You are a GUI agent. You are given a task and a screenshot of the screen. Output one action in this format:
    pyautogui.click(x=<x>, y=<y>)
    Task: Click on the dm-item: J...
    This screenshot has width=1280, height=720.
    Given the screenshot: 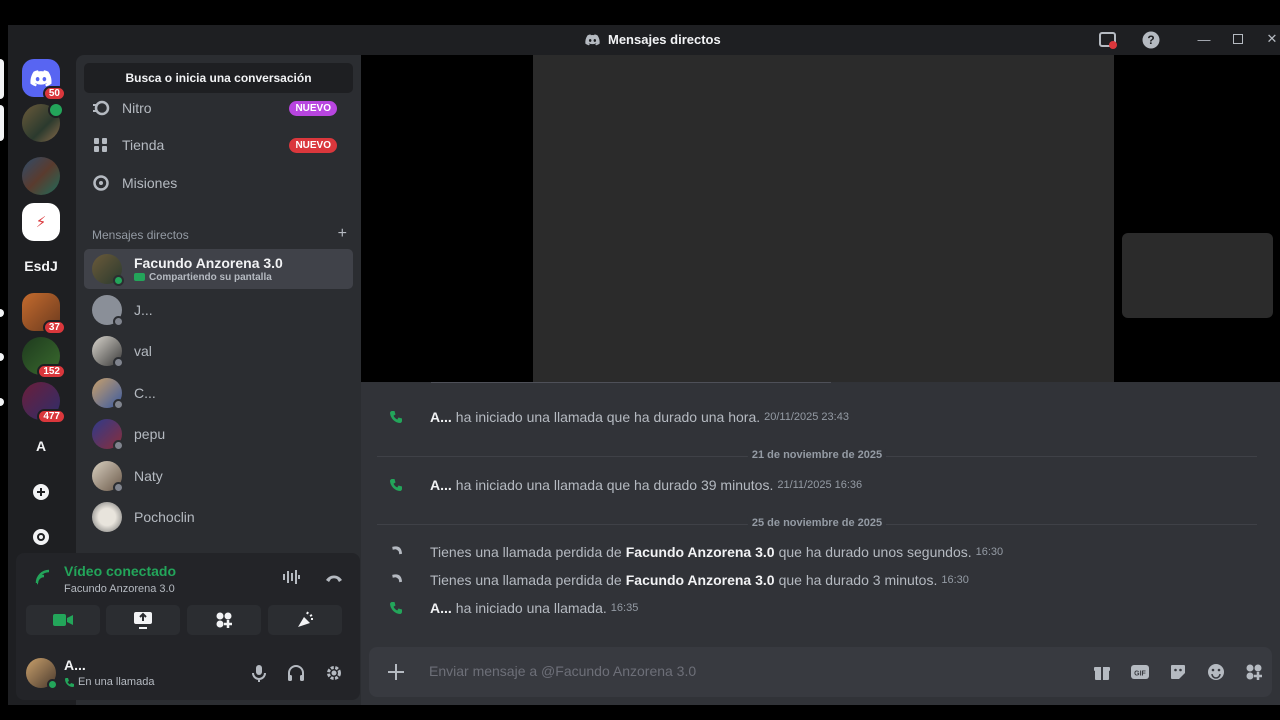 What is the action you would take?
    pyautogui.click(x=218, y=310)
    